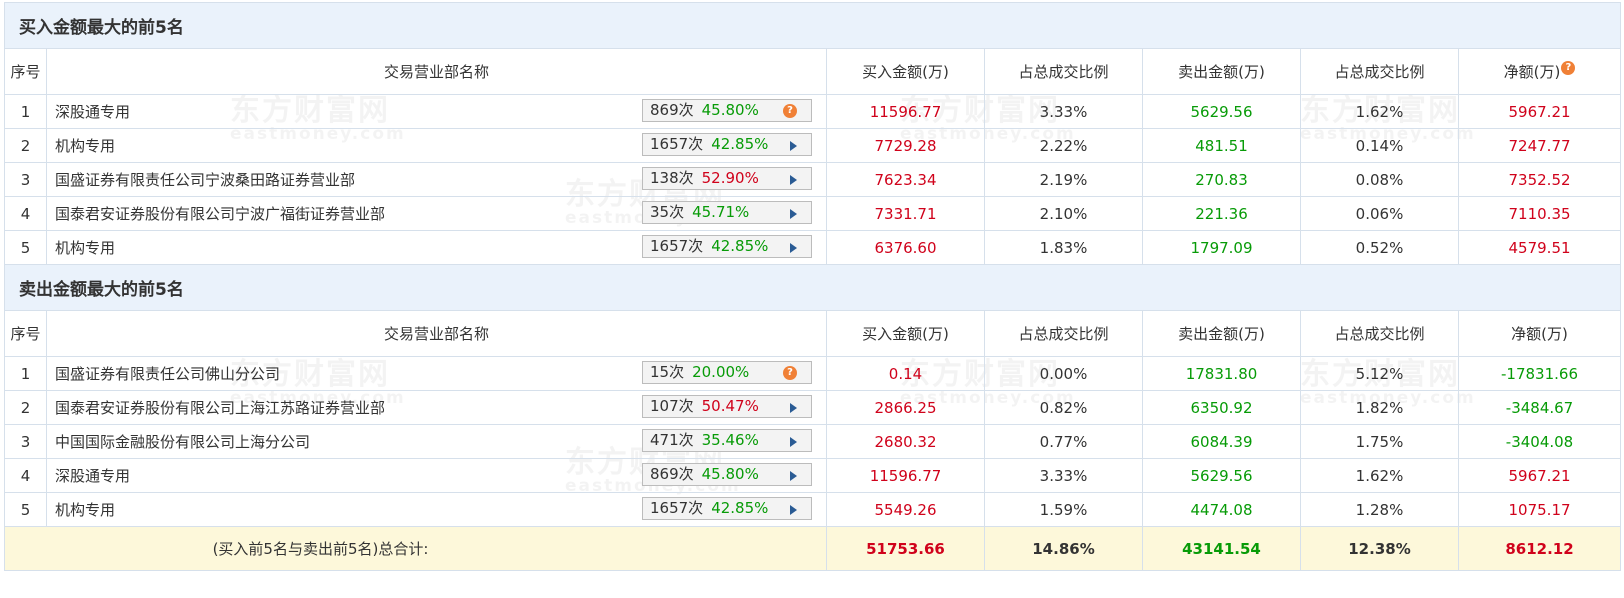 The image size is (1624, 598). What do you see at coordinates (1221, 213) in the screenshot?
I see `sell-amount: 221.36` at bounding box center [1221, 213].